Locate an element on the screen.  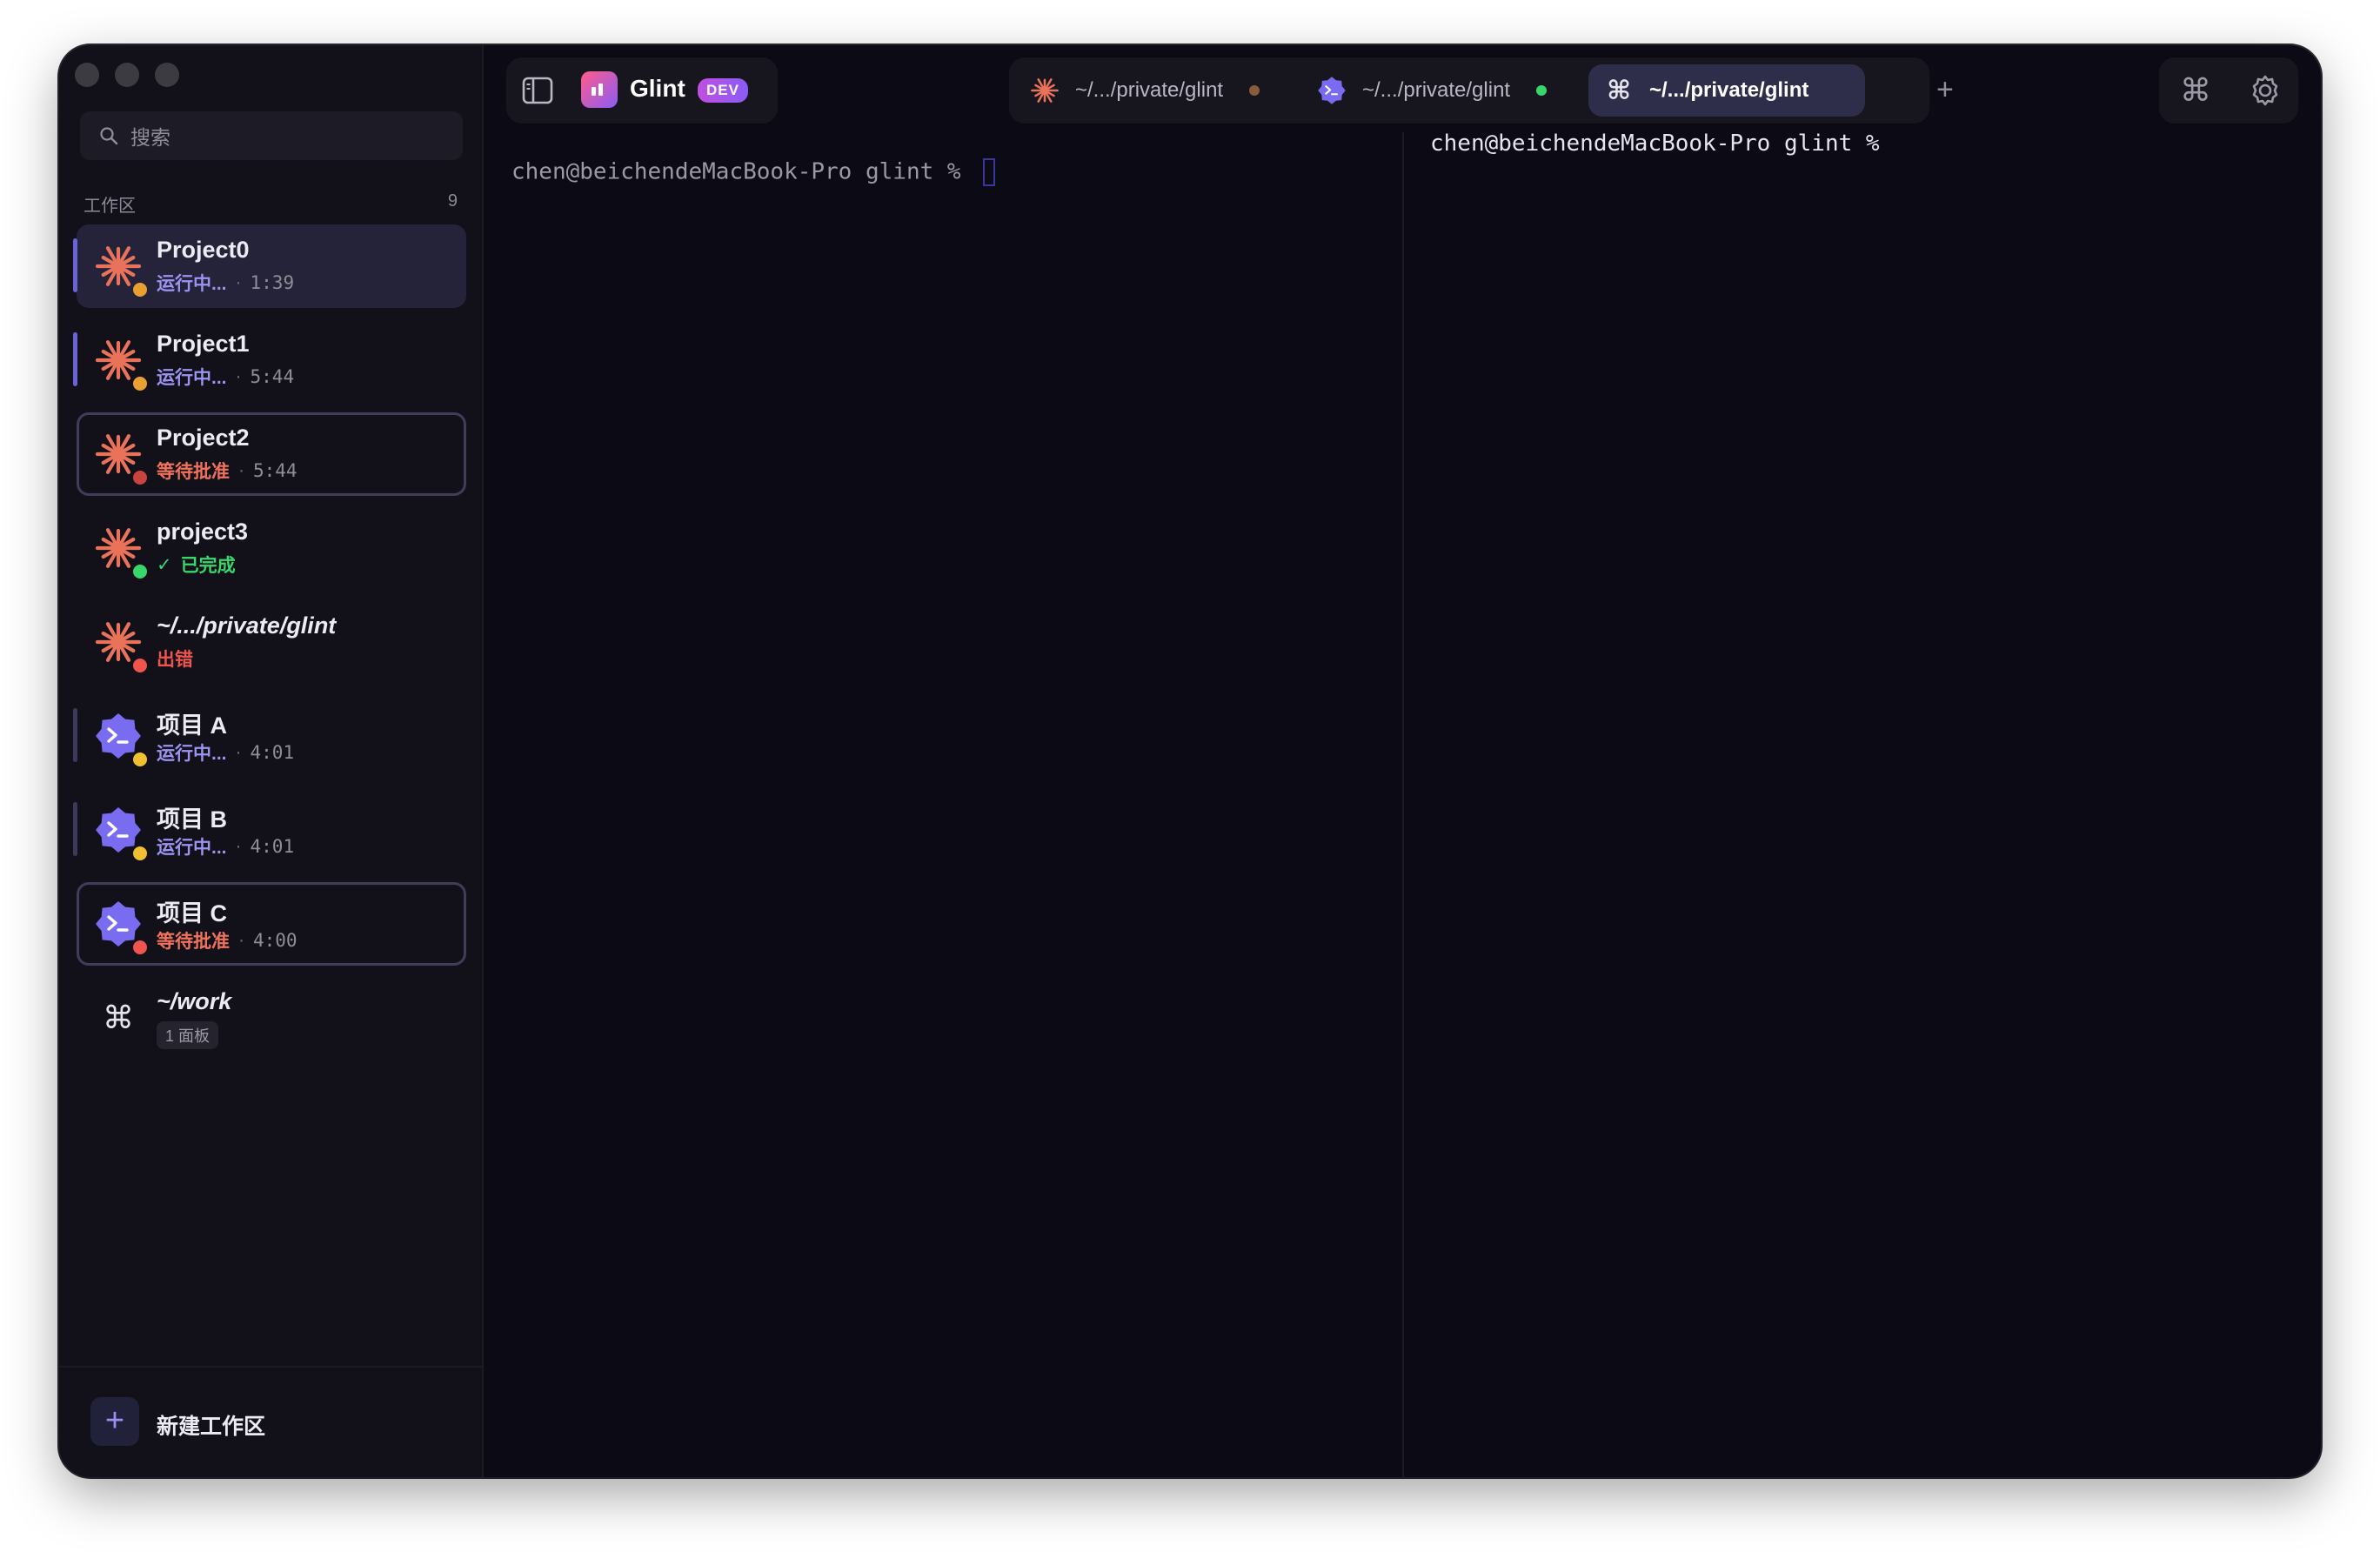
search-placeholder: 搜索 is located at coordinates (150, 137).